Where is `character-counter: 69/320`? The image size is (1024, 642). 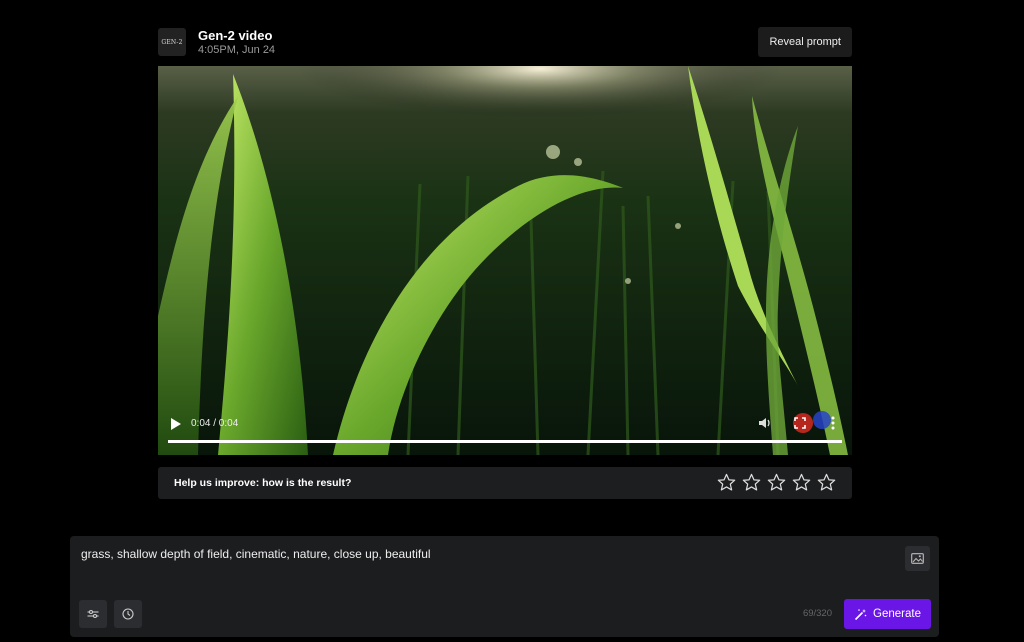 character-counter: 69/320 is located at coordinates (817, 613).